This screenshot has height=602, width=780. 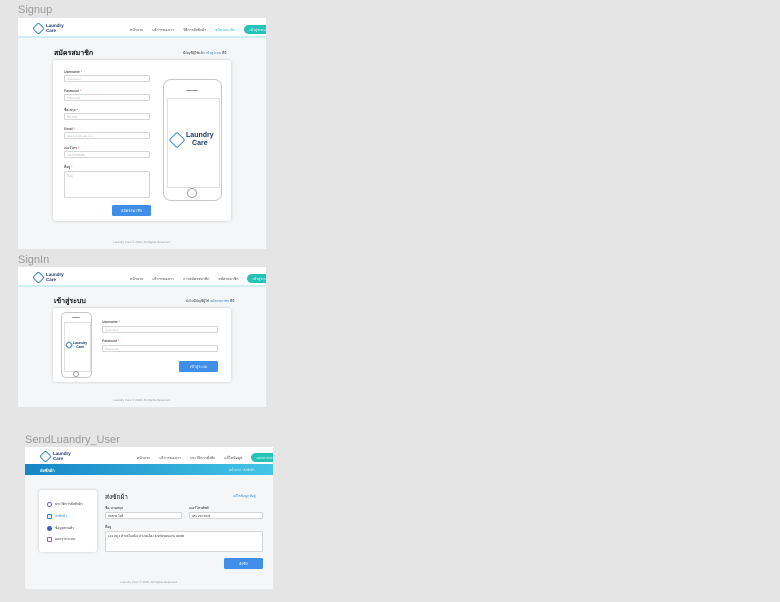 What do you see at coordinates (196, 279) in the screenshot?
I see `nav-membership: การสมัครสมาชิก` at bounding box center [196, 279].